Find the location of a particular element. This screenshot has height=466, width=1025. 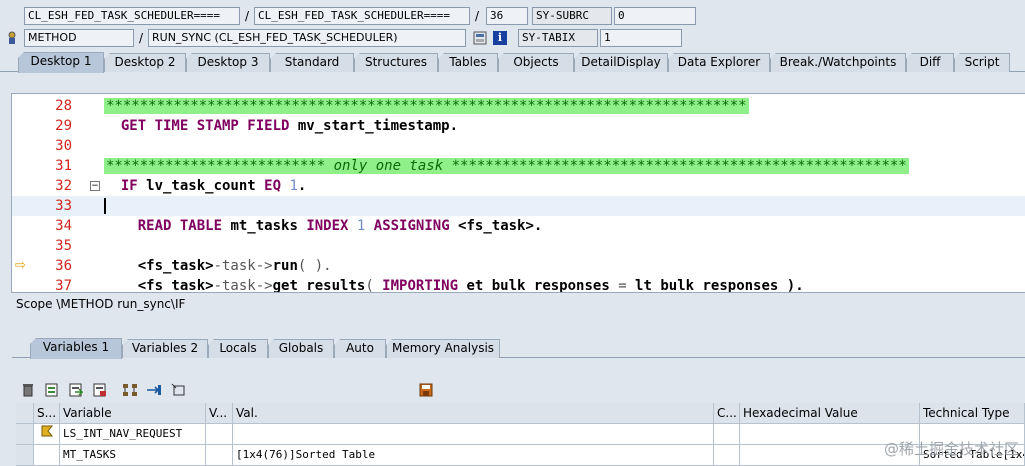

save-icon is located at coordinates (426, 390).